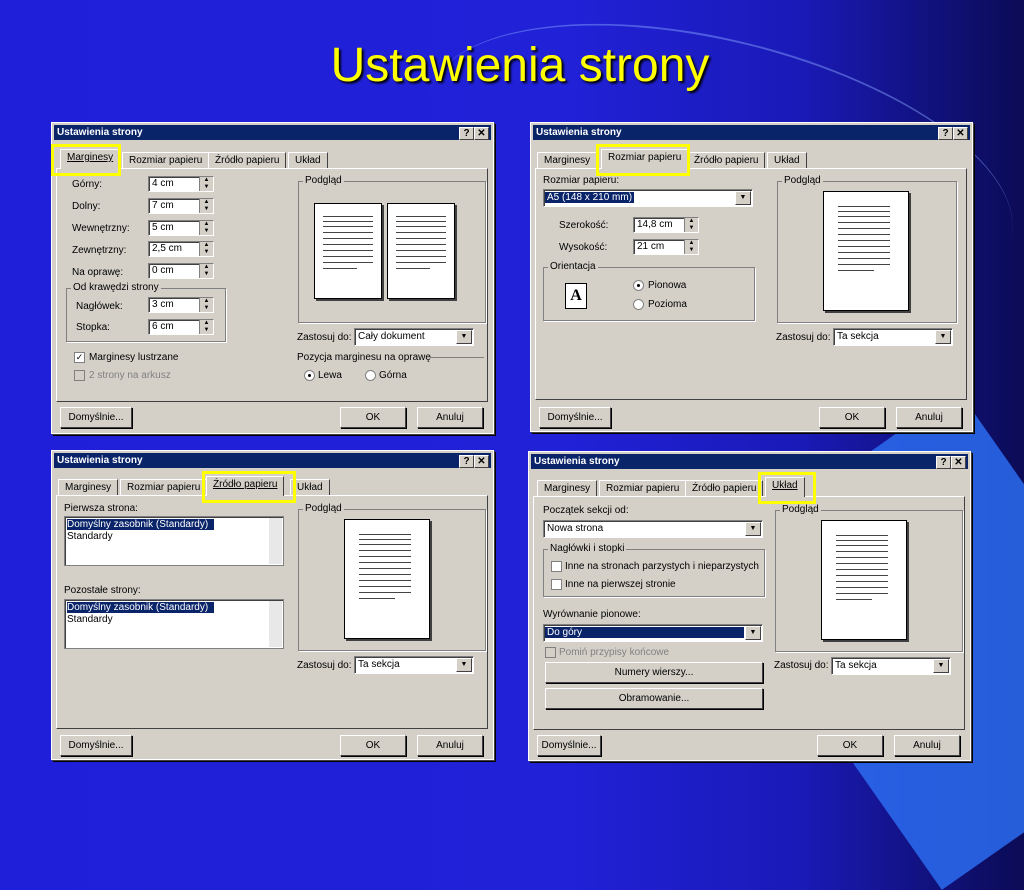  What do you see at coordinates (181, 249) in the screenshot?
I see `outer-margin-spinner: 2,5 cm ▲ ▼` at bounding box center [181, 249].